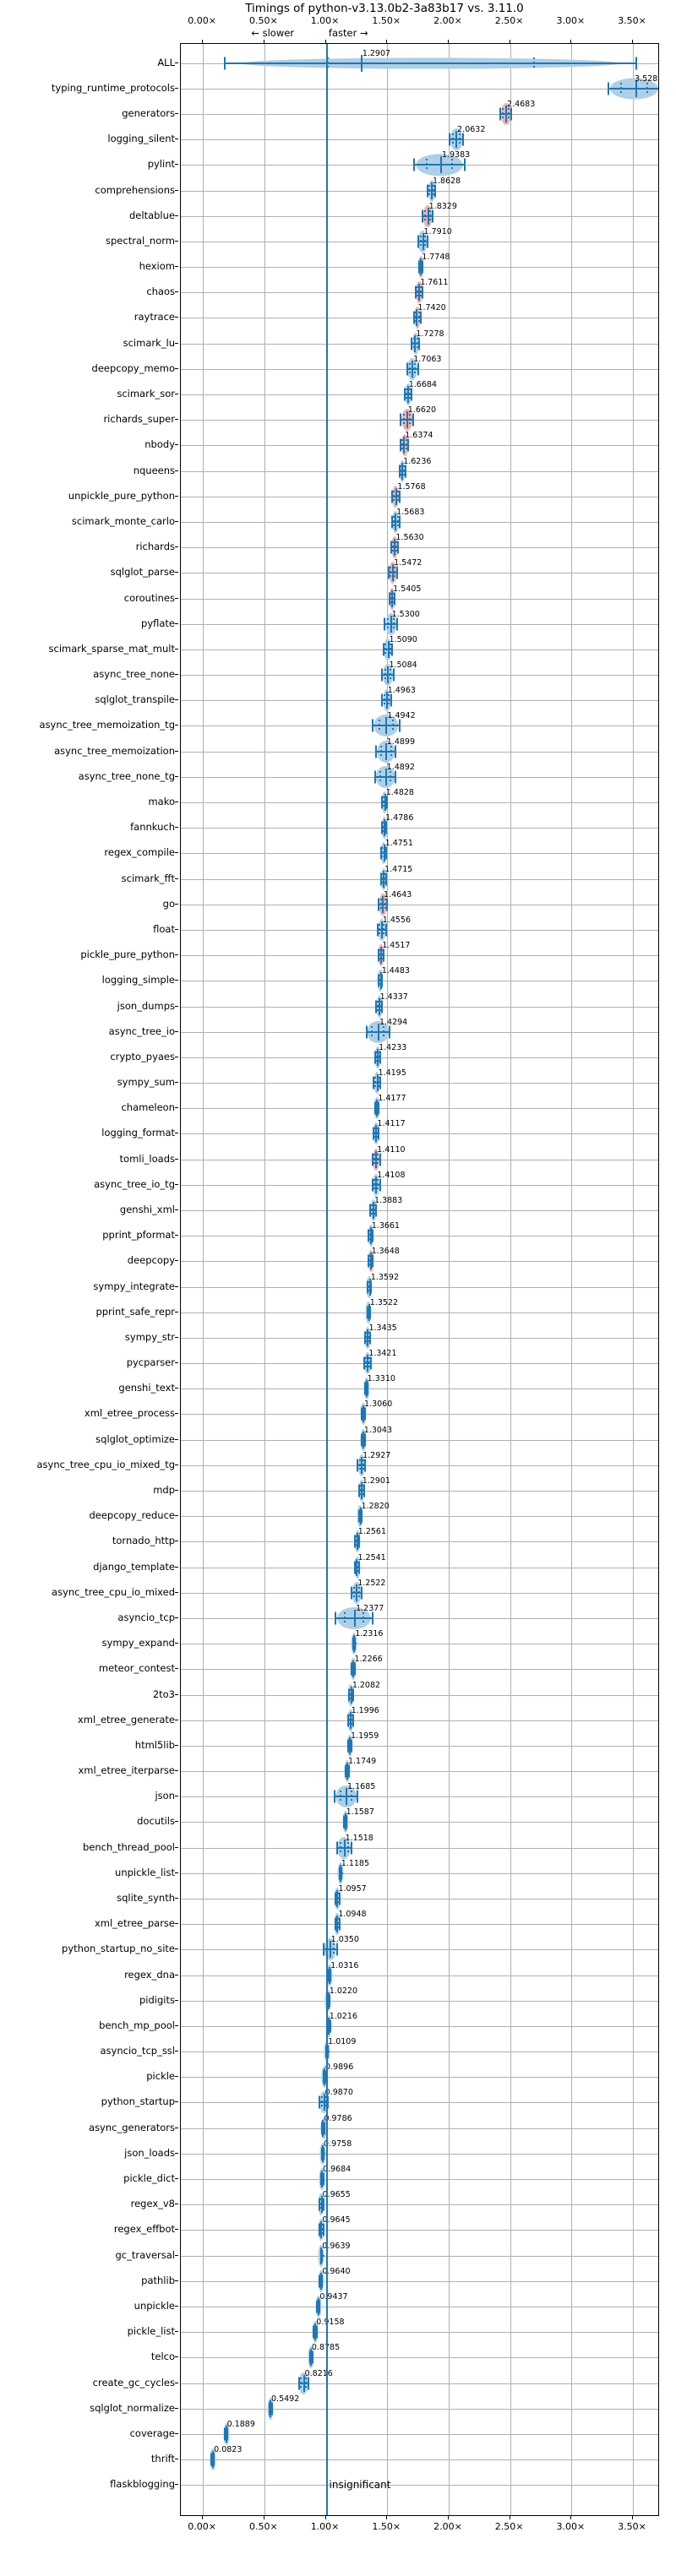  Describe the element at coordinates (162, 2459) in the screenshot. I see `y-axis-label-thrift: thrift` at that location.